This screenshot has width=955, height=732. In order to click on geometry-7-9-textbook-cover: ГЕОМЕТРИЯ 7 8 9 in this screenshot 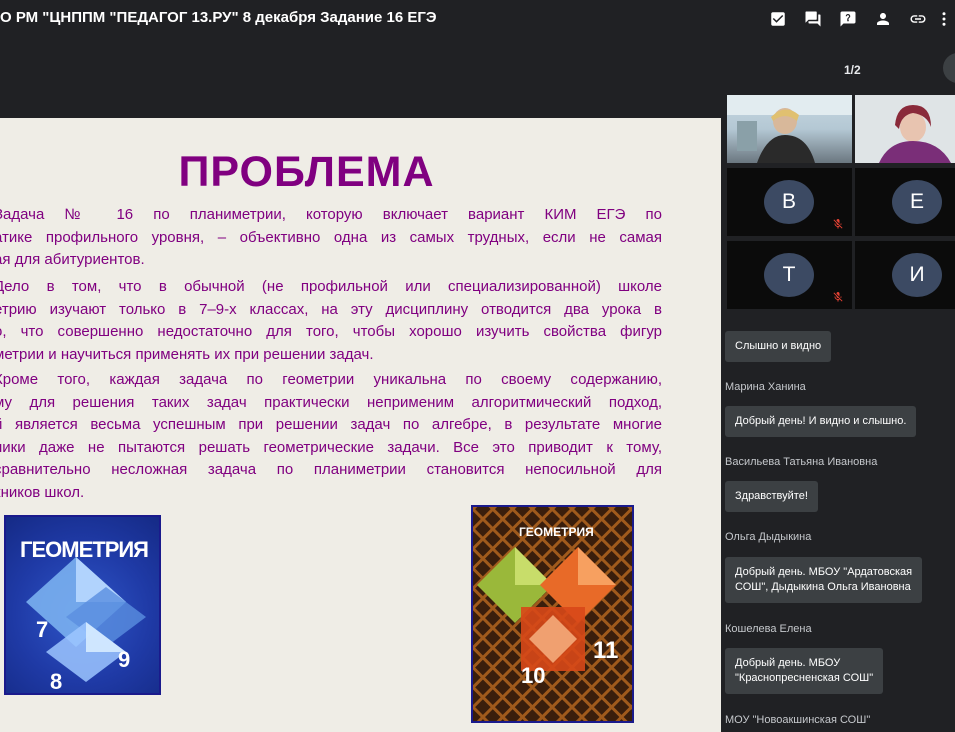, I will do `click(82, 605)`.